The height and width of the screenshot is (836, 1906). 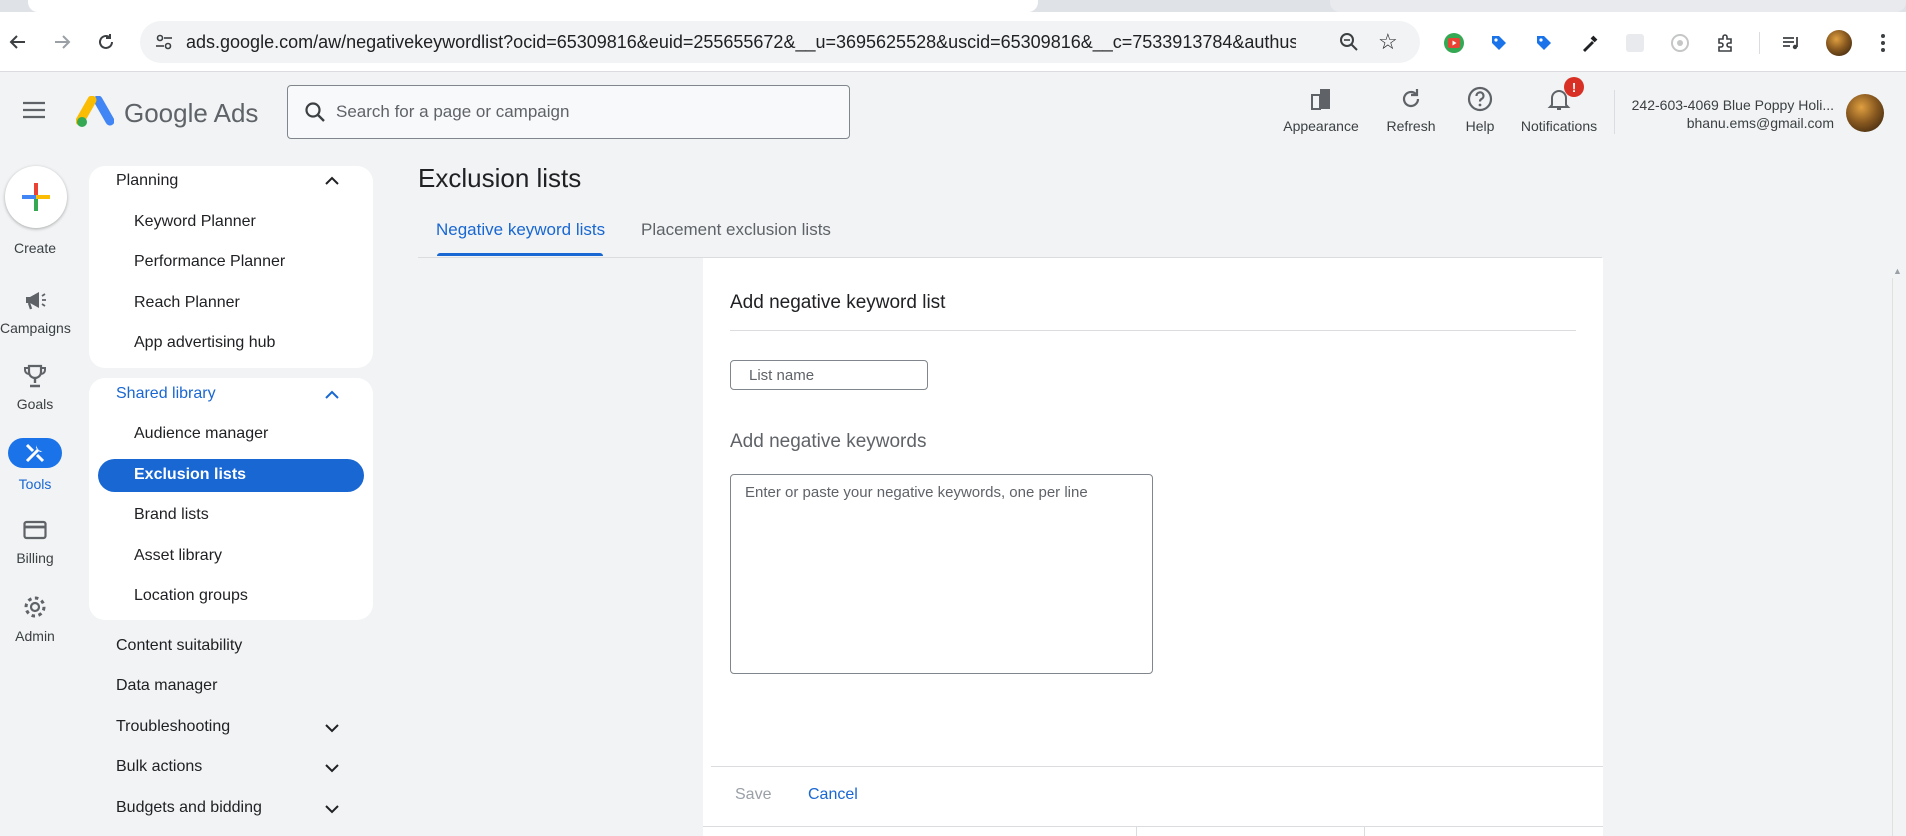 What do you see at coordinates (1321, 126) in the screenshot?
I see `appearance-label: Appearance` at bounding box center [1321, 126].